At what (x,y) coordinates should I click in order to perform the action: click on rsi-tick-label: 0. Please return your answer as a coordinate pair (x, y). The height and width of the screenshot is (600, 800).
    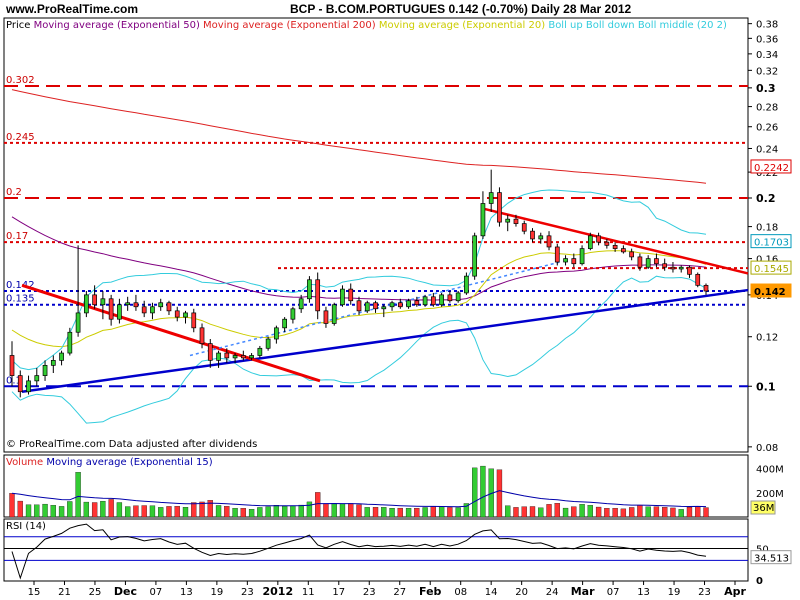
    Looking at the image, I should click on (759, 581).